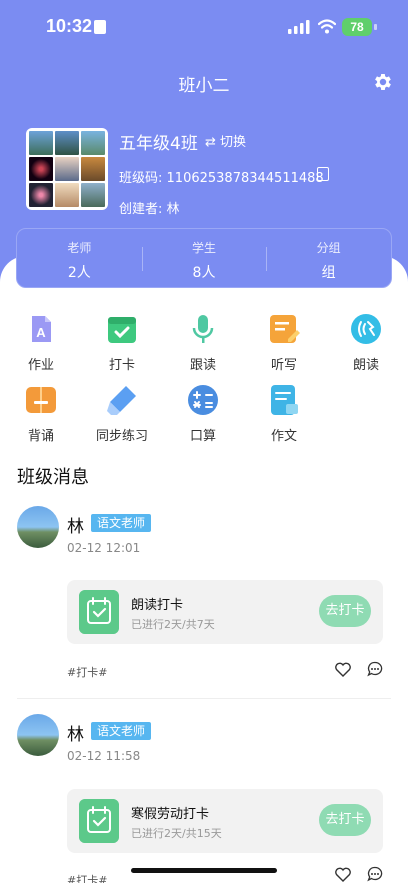  I want to click on id-card-icon, so click(100, 27).